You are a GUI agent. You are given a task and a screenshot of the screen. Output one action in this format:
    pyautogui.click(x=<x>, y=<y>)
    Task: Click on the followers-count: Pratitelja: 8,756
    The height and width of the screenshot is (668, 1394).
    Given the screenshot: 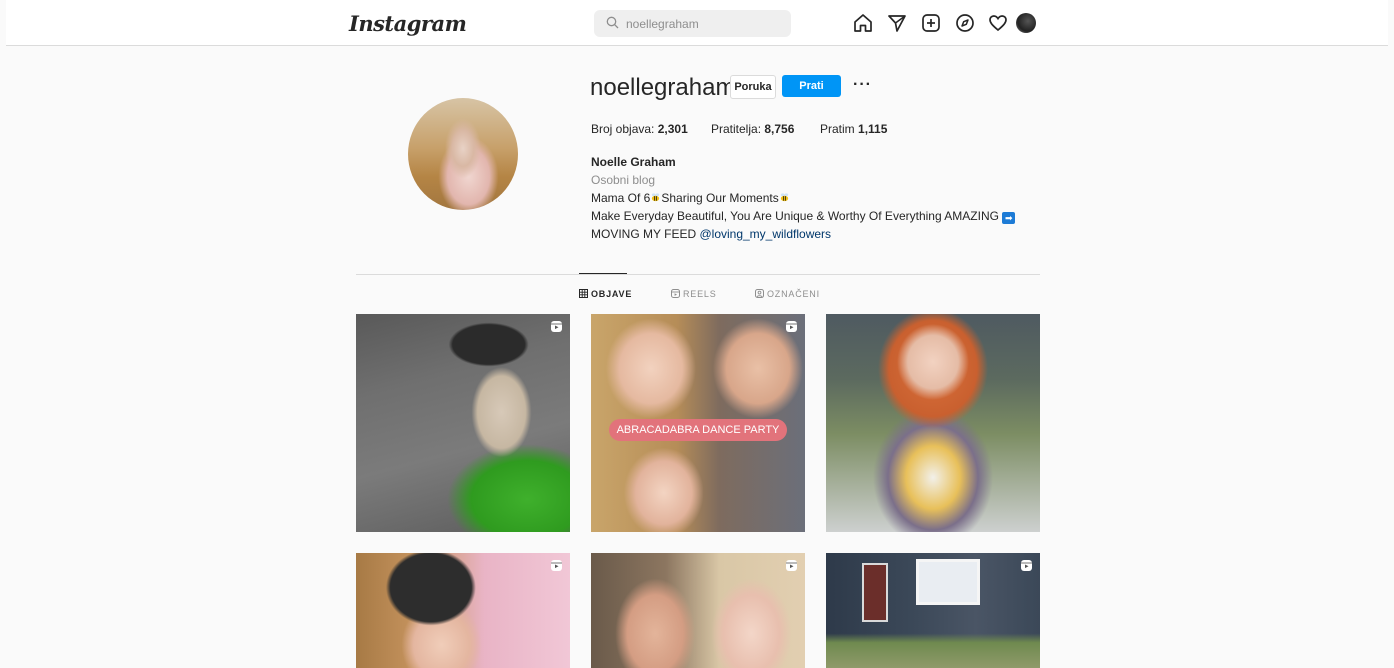 What is the action you would take?
    pyautogui.click(x=752, y=129)
    